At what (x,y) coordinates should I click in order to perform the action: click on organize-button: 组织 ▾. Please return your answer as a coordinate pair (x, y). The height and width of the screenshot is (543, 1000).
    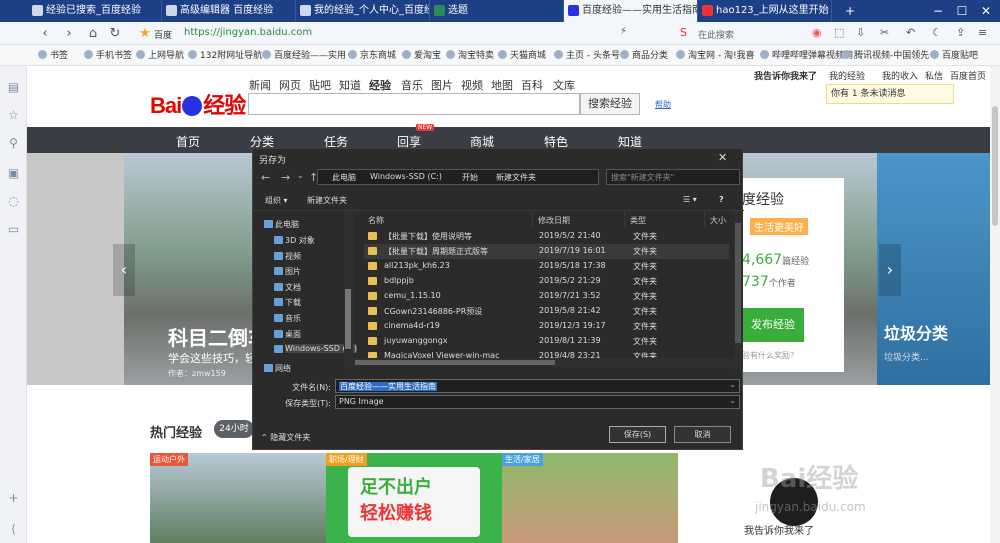
    Looking at the image, I should click on (276, 200).